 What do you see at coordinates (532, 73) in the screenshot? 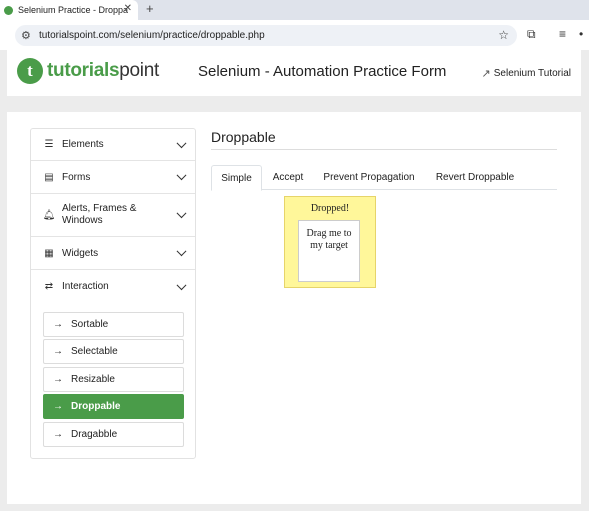
I see `selenium-tutorial-label: Selenium Tutorial` at bounding box center [532, 73].